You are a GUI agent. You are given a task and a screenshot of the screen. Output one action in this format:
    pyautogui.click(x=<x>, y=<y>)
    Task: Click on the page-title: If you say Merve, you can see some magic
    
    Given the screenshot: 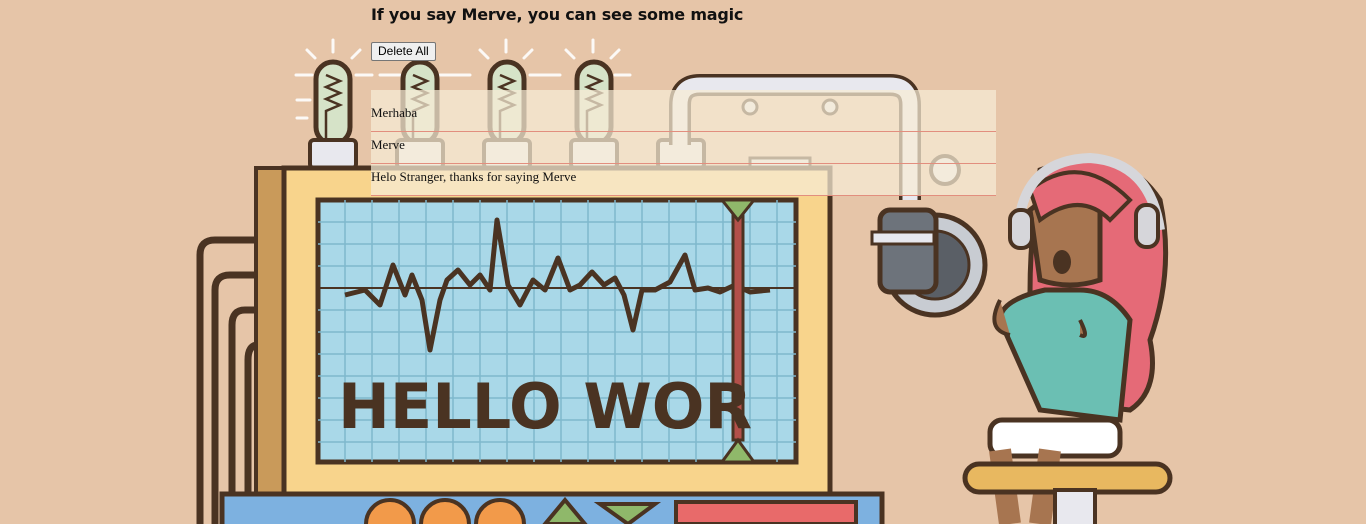 What is the action you would take?
    pyautogui.click(x=557, y=14)
    